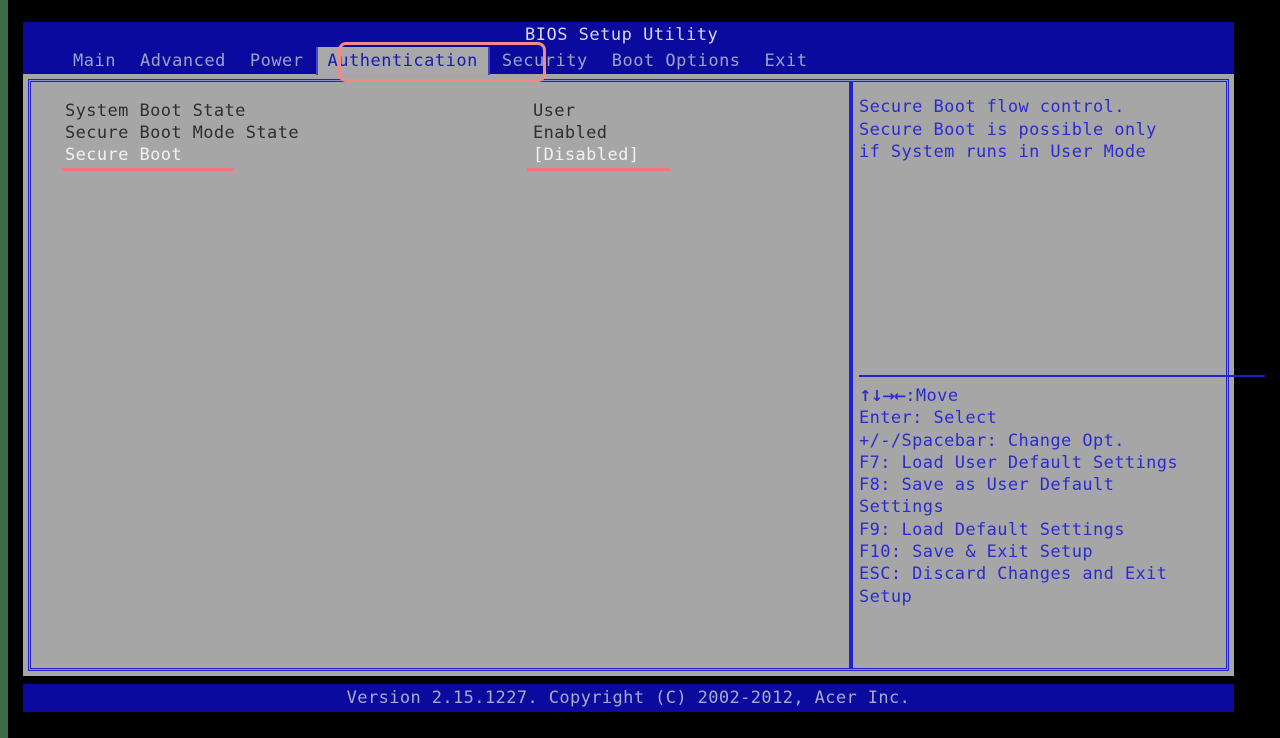  What do you see at coordinates (882, 396) in the screenshot?
I see `arrow-keys-icon: ↑↓→←` at bounding box center [882, 396].